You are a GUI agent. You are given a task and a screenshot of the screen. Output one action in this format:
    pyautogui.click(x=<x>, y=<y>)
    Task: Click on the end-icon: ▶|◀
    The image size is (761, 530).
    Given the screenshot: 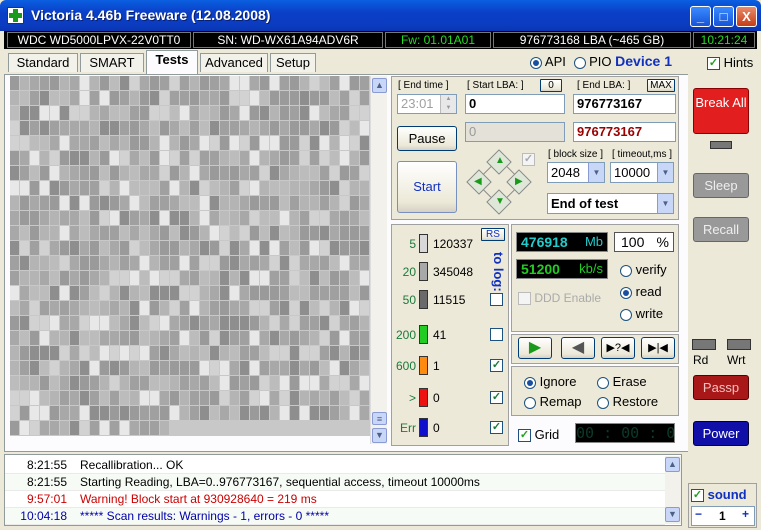 What is the action you would take?
    pyautogui.click(x=658, y=348)
    